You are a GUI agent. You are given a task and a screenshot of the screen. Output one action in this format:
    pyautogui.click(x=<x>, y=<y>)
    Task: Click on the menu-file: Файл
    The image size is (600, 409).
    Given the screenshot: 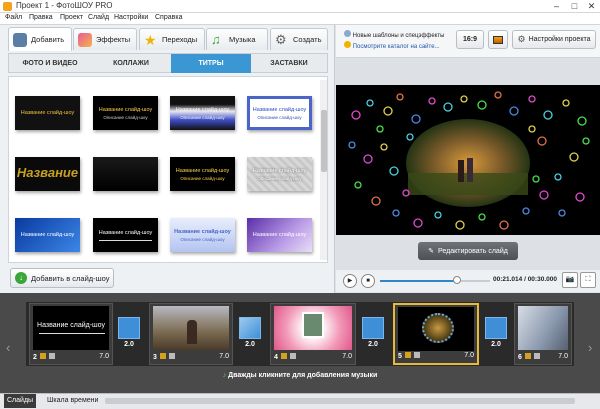 What is the action you would take?
    pyautogui.click(x=13, y=17)
    